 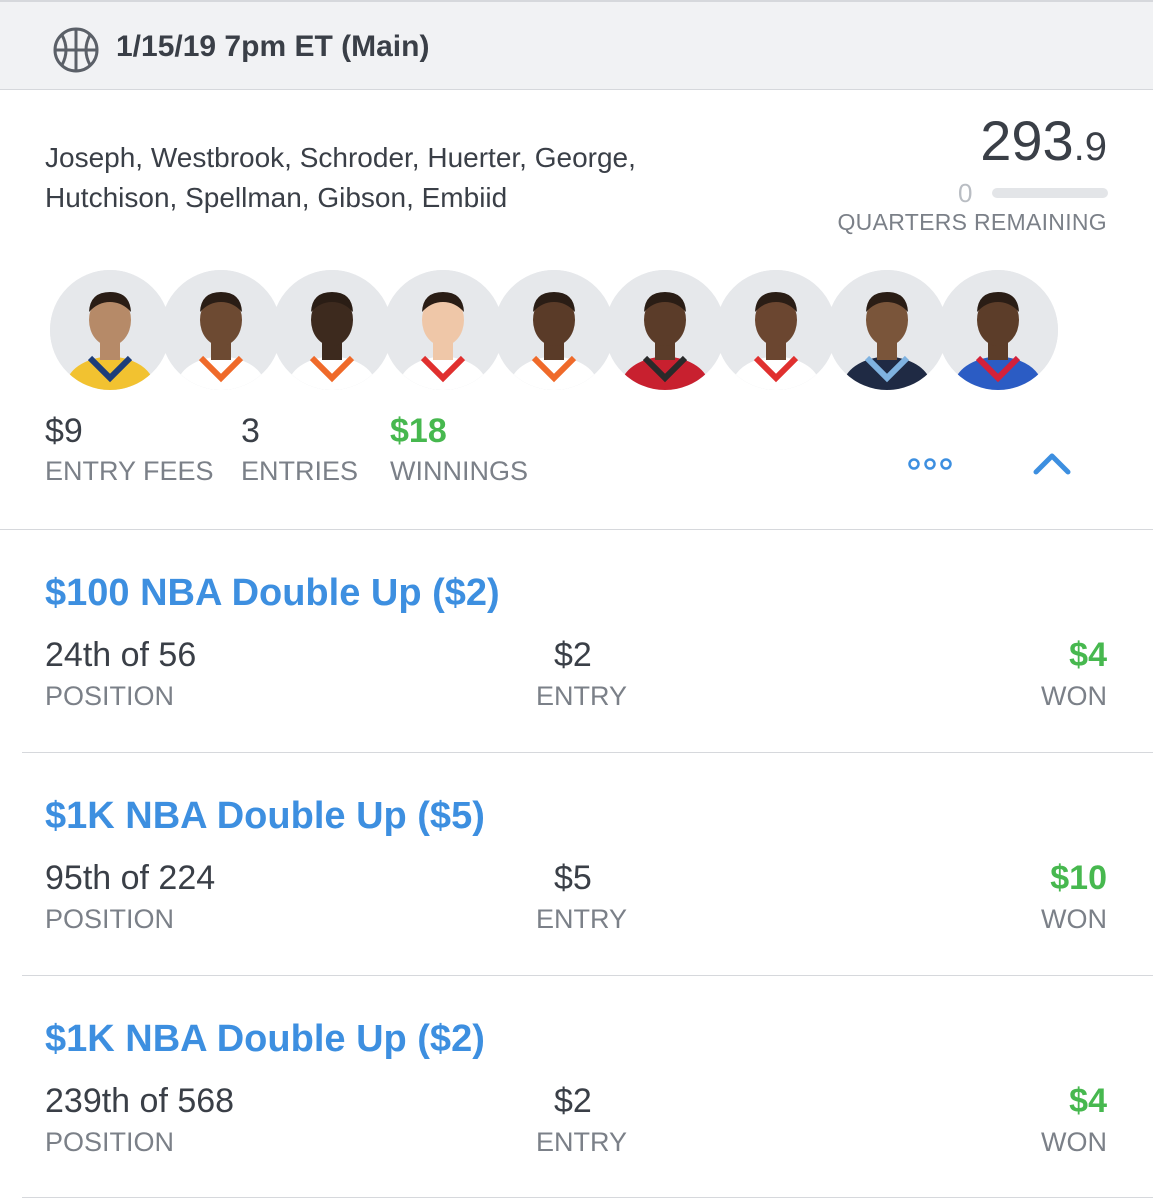 I want to click on section-divider, so click(x=576, y=529).